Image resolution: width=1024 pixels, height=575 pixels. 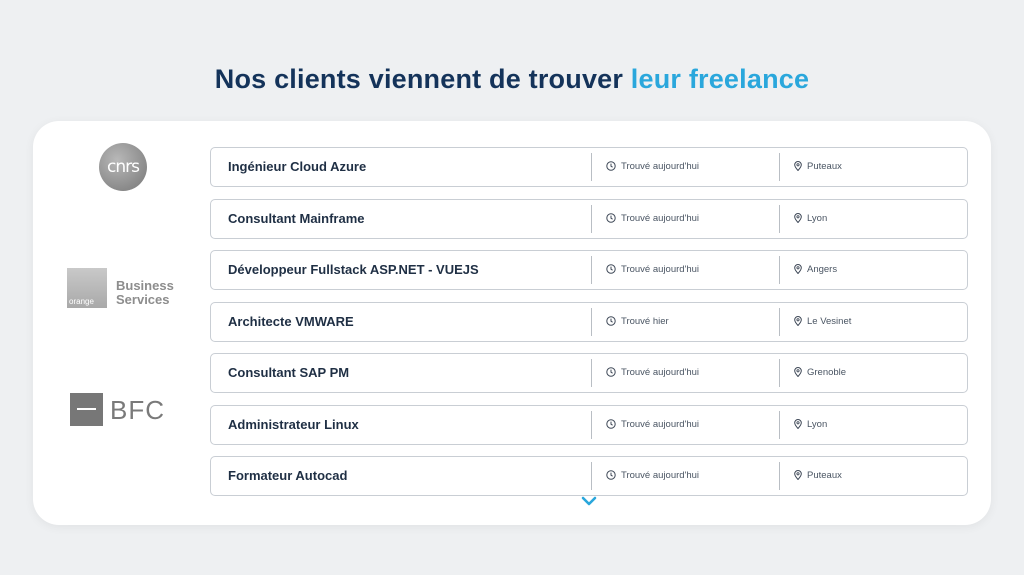 What do you see at coordinates (87, 288) in the screenshot?
I see `orange-logo-square: orange` at bounding box center [87, 288].